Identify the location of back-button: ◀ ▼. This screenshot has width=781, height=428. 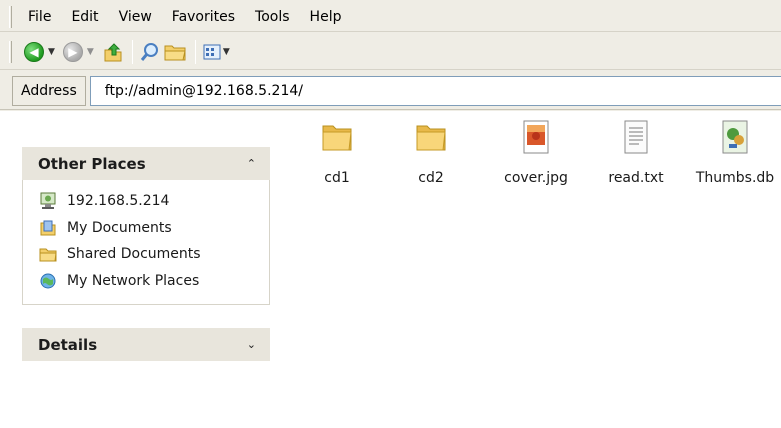
(42, 52).